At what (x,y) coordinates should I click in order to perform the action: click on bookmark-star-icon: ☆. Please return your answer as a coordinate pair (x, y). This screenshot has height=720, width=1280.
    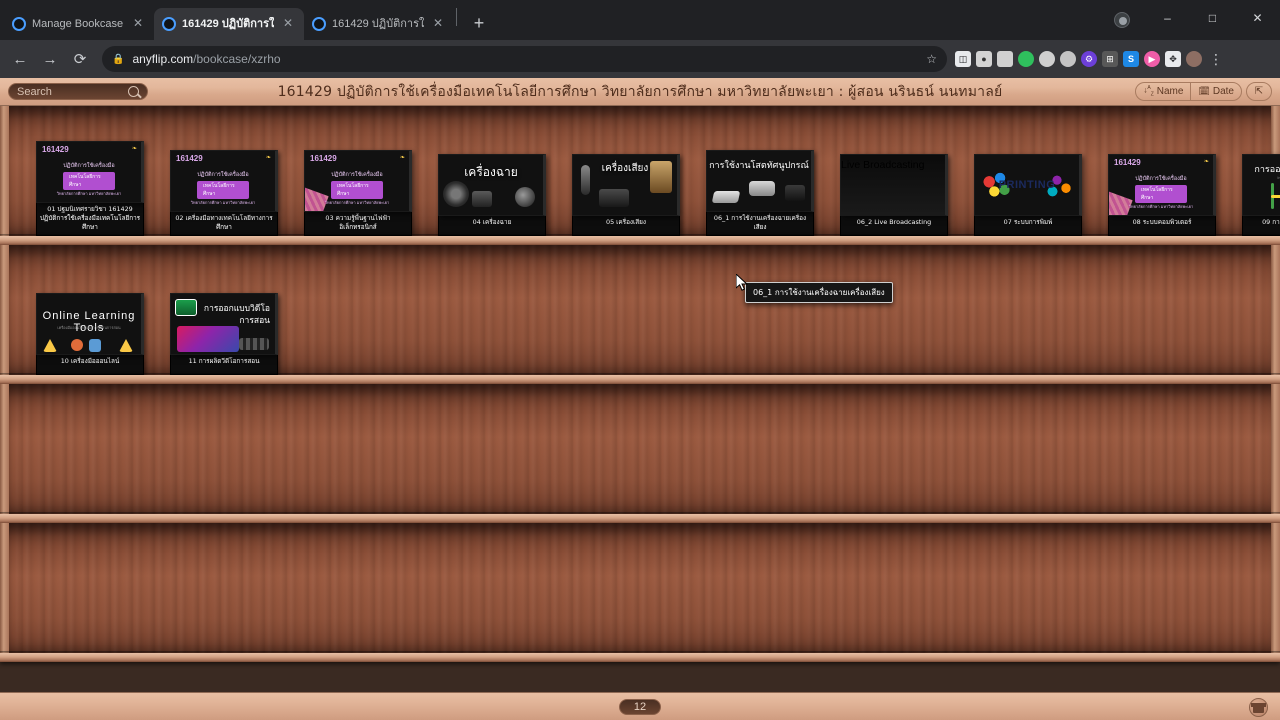
    Looking at the image, I should click on (931, 59).